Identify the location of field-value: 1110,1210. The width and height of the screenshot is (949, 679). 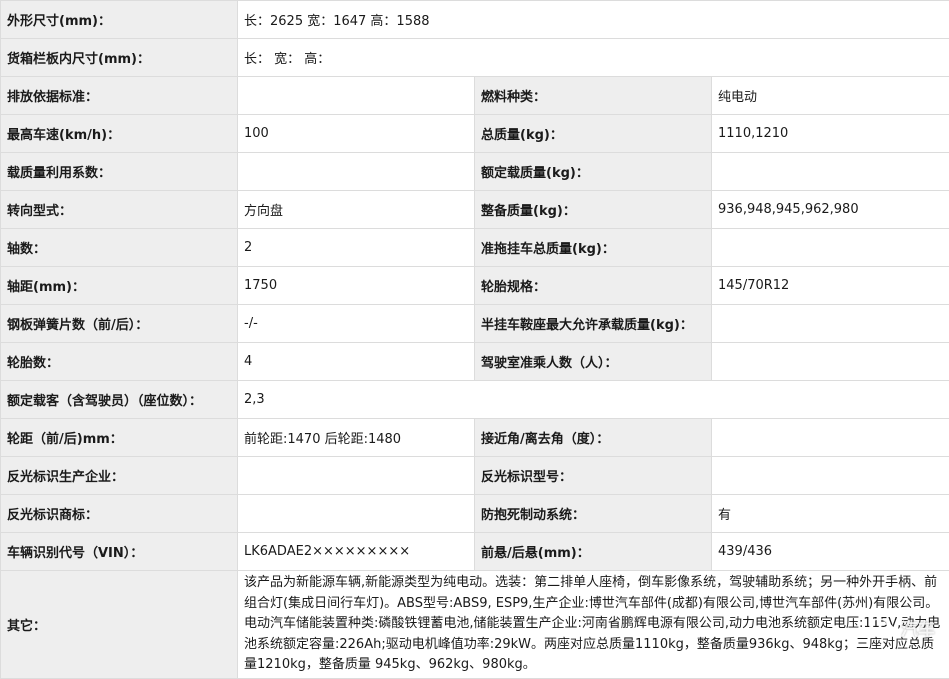
(830, 134).